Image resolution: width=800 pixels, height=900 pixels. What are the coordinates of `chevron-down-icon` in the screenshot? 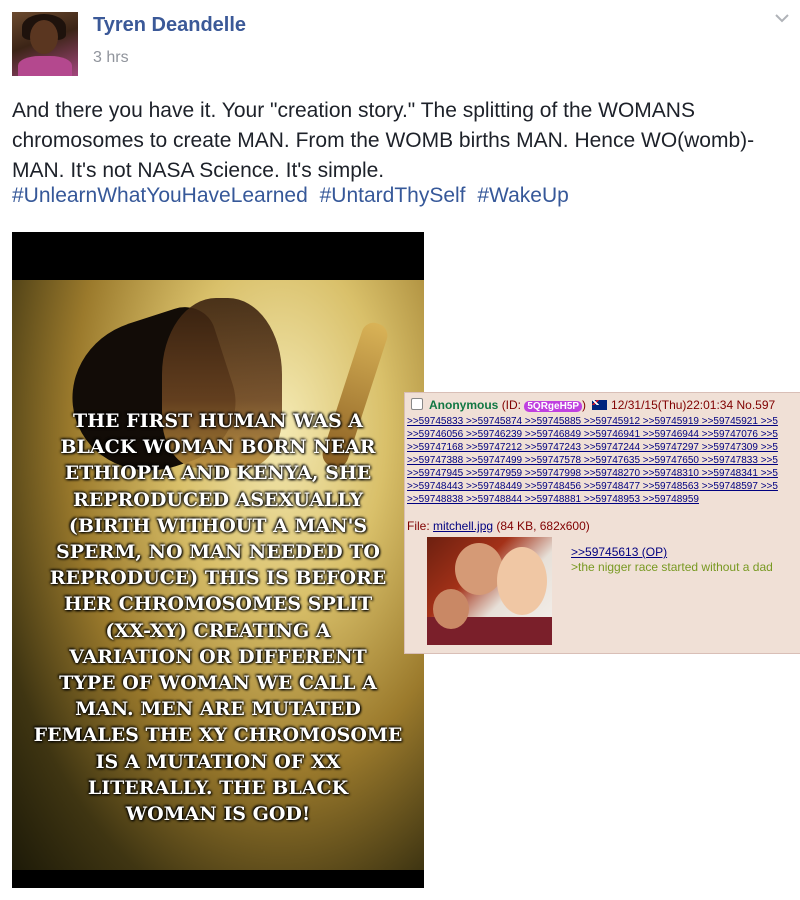 It's located at (782, 18).